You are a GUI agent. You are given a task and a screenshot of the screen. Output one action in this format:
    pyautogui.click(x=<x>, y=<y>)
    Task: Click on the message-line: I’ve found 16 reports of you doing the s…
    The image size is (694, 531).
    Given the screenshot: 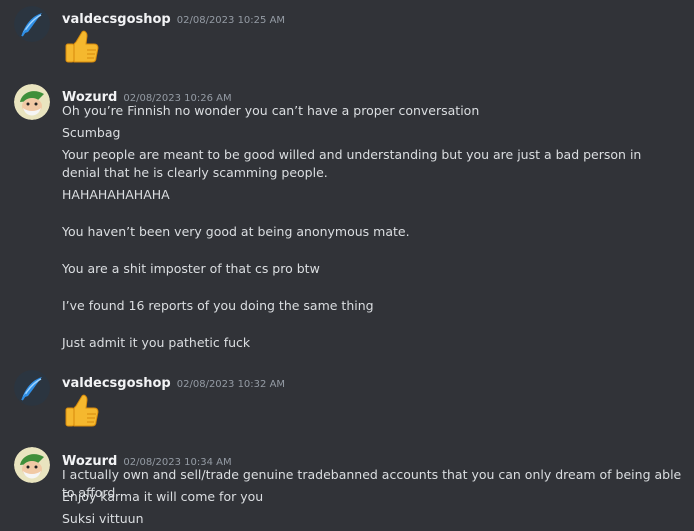 What is the action you would take?
    pyautogui.click(x=218, y=305)
    